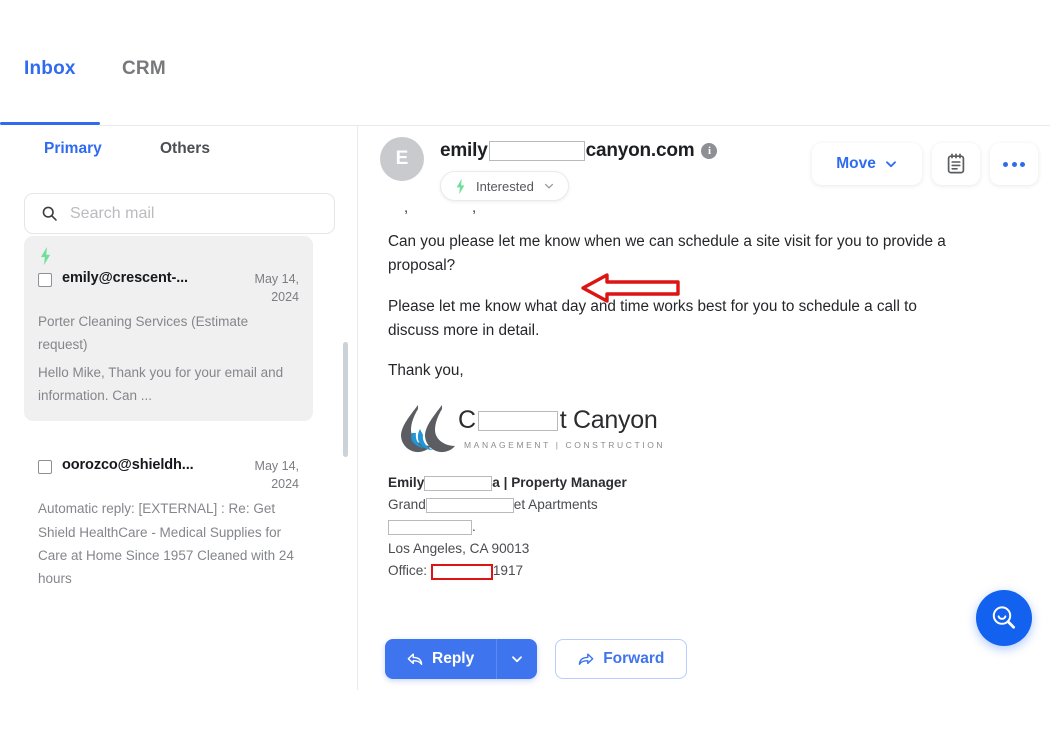 The height and width of the screenshot is (750, 1050). I want to click on signature-address-row: ., so click(704, 527).